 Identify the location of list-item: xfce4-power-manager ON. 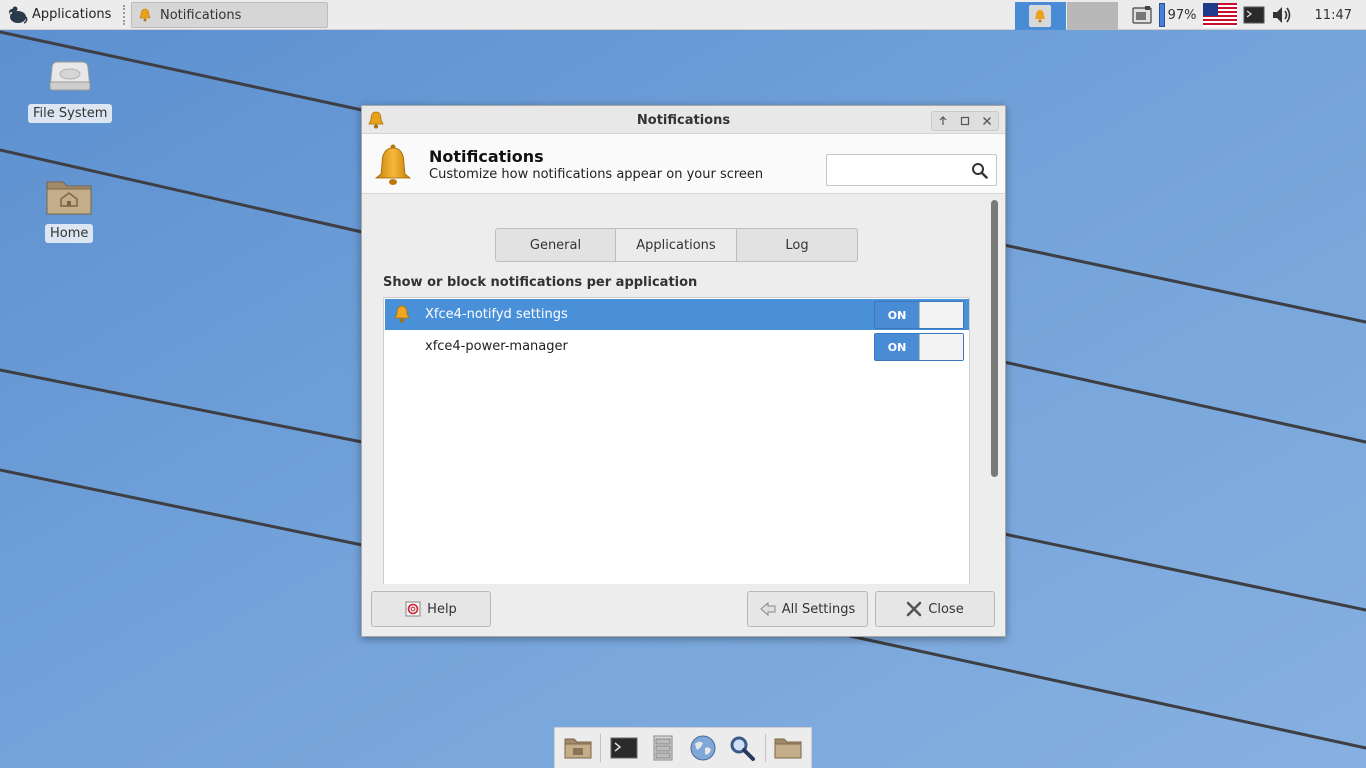
(677, 346).